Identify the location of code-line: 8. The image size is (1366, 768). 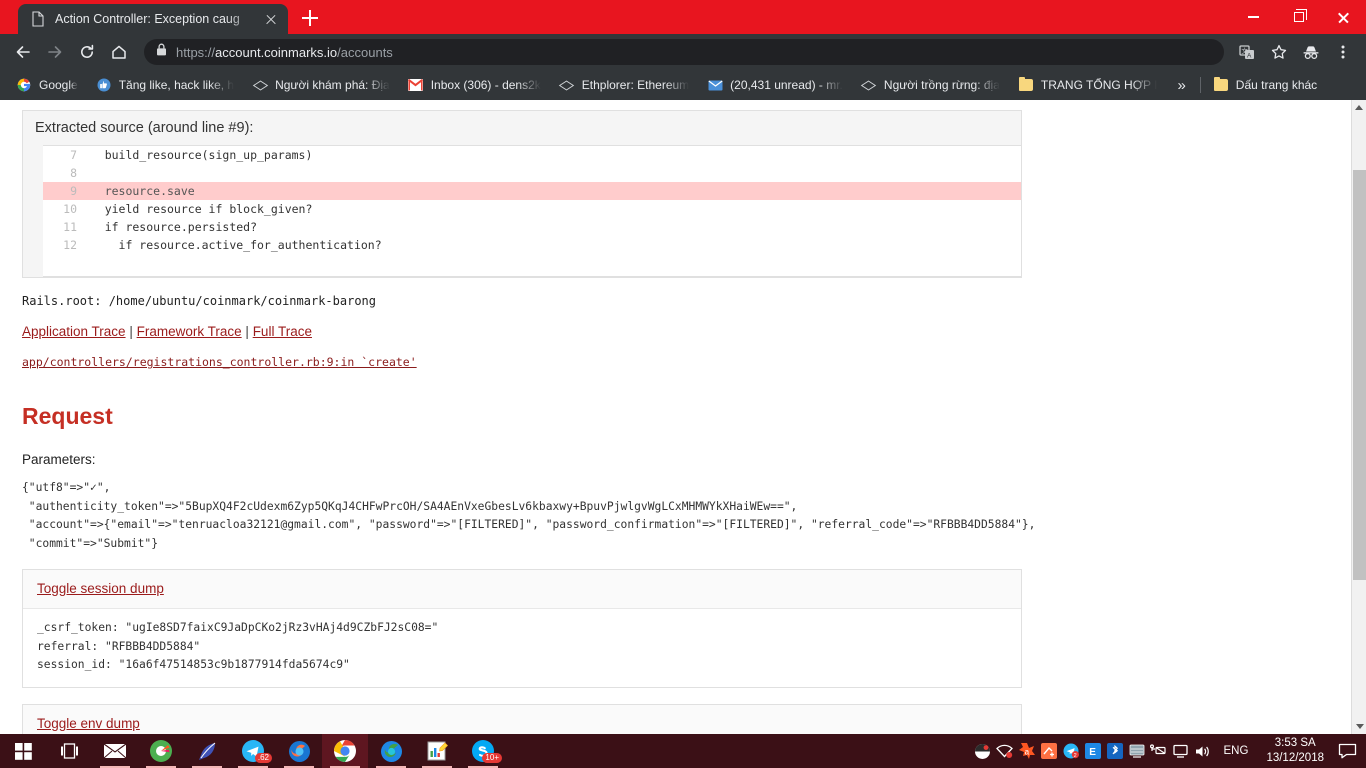
(532, 173).